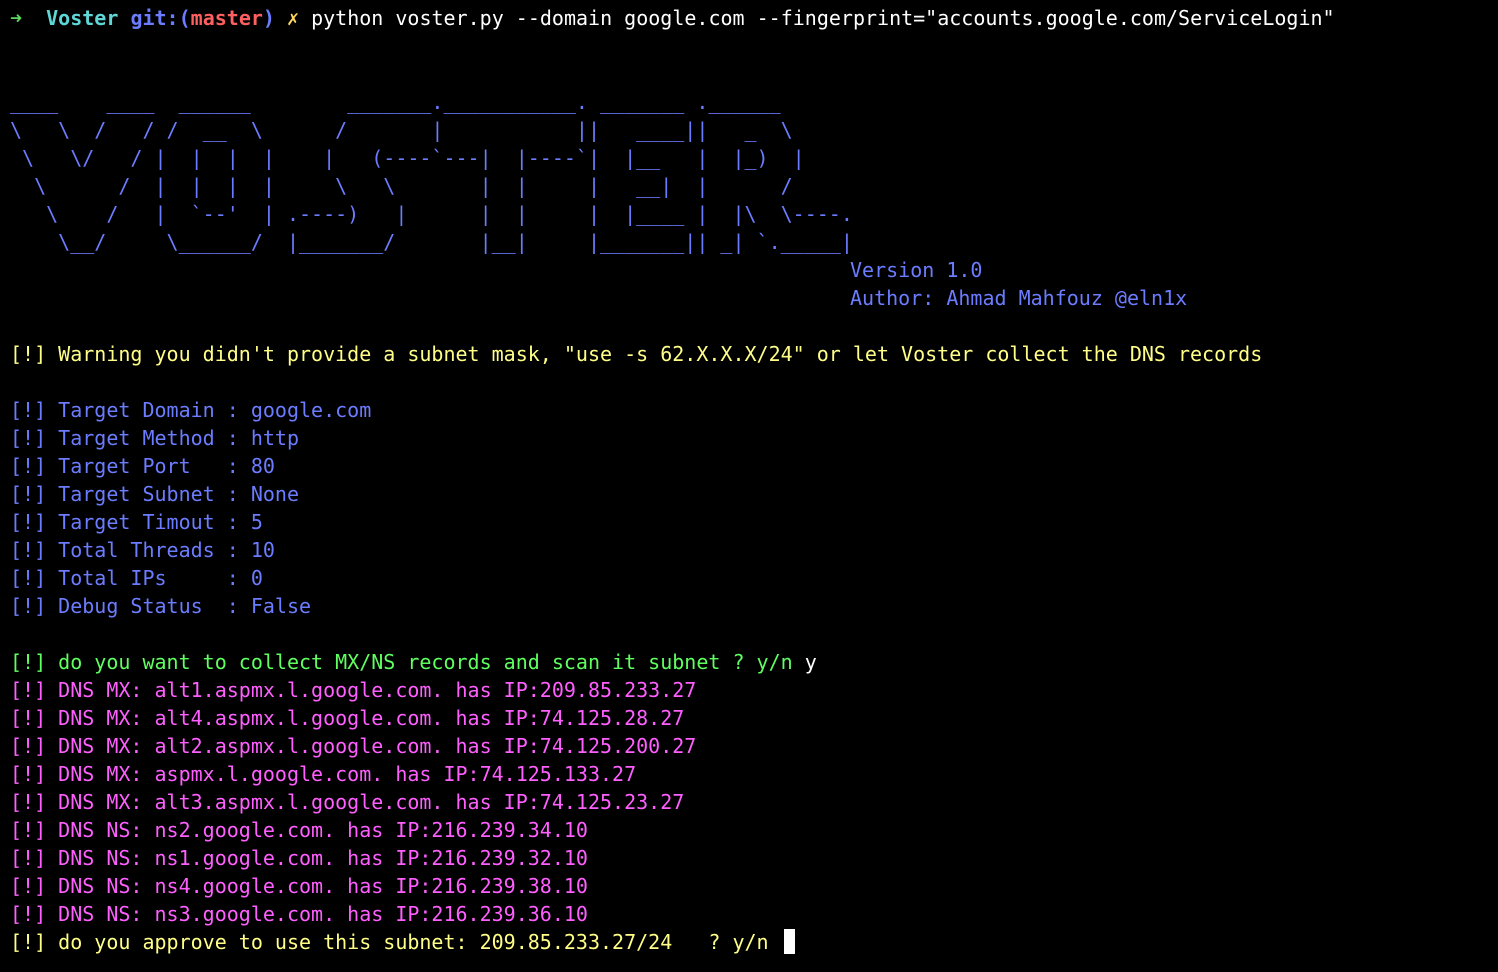 The height and width of the screenshot is (972, 1498). I want to click on config-target-timeout: [!] Target Timout : 5, so click(136, 522).